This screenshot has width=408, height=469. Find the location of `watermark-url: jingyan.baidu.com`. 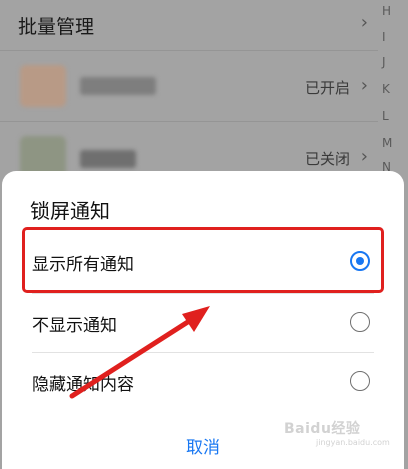

watermark-url: jingyan.baidu.com is located at coordinates (353, 442).